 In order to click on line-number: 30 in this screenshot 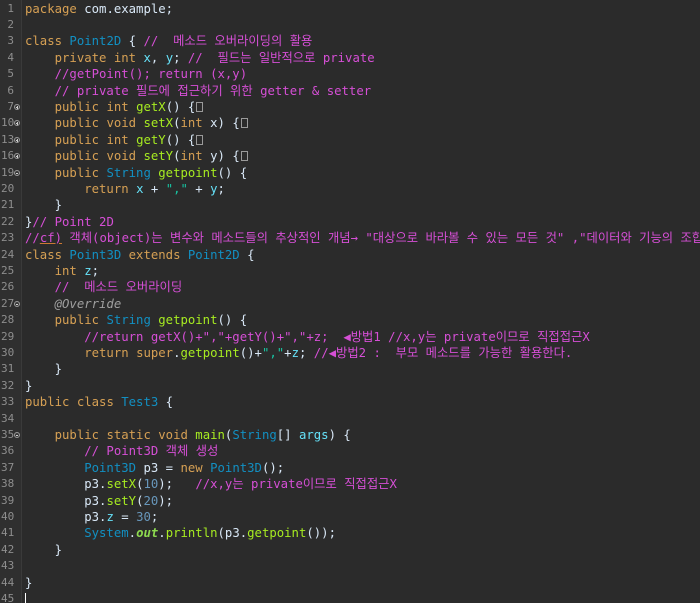, I will do `click(8, 352)`.